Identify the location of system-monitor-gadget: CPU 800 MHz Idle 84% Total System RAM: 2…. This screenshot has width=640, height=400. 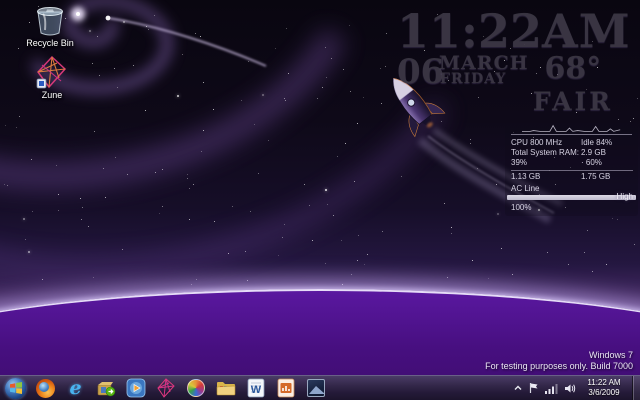
(571, 169).